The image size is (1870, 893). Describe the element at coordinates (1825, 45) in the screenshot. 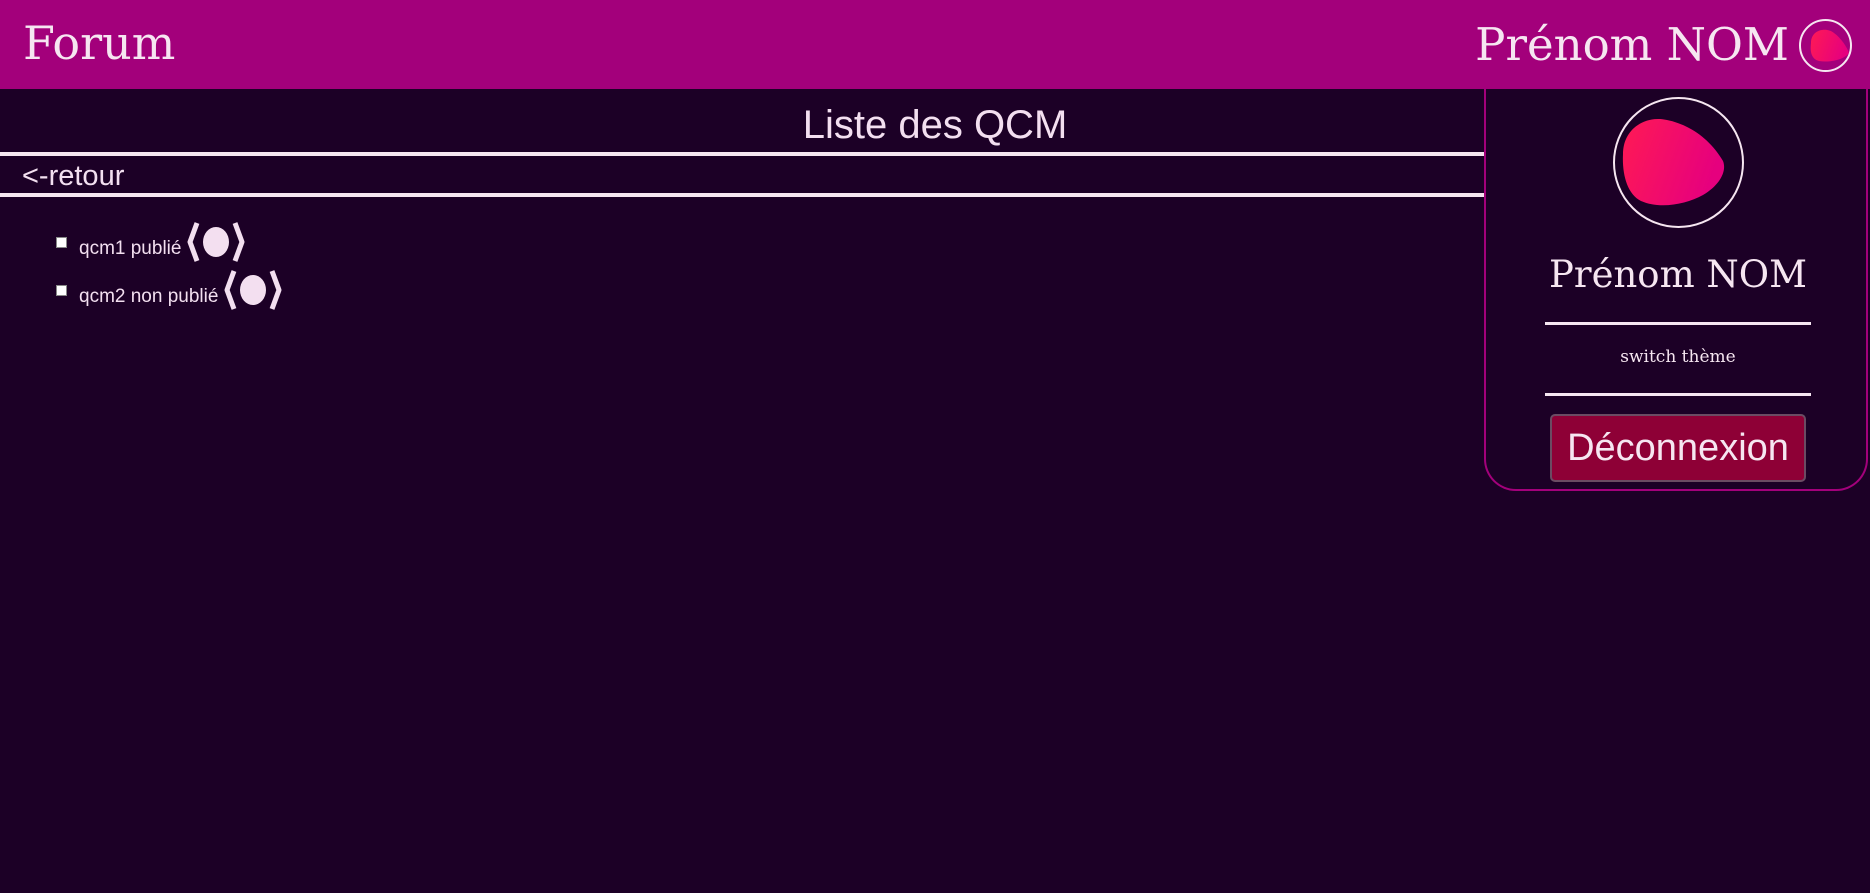

I see `avatar-icon` at that location.